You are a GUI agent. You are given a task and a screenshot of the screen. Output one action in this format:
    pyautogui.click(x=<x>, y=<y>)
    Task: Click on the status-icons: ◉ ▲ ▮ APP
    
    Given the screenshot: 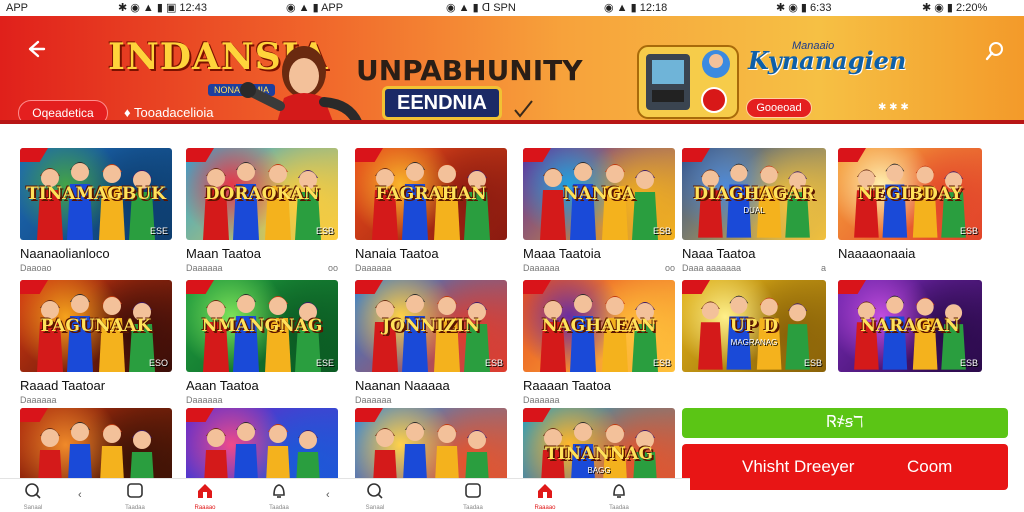 What is the action you would take?
    pyautogui.click(x=315, y=8)
    